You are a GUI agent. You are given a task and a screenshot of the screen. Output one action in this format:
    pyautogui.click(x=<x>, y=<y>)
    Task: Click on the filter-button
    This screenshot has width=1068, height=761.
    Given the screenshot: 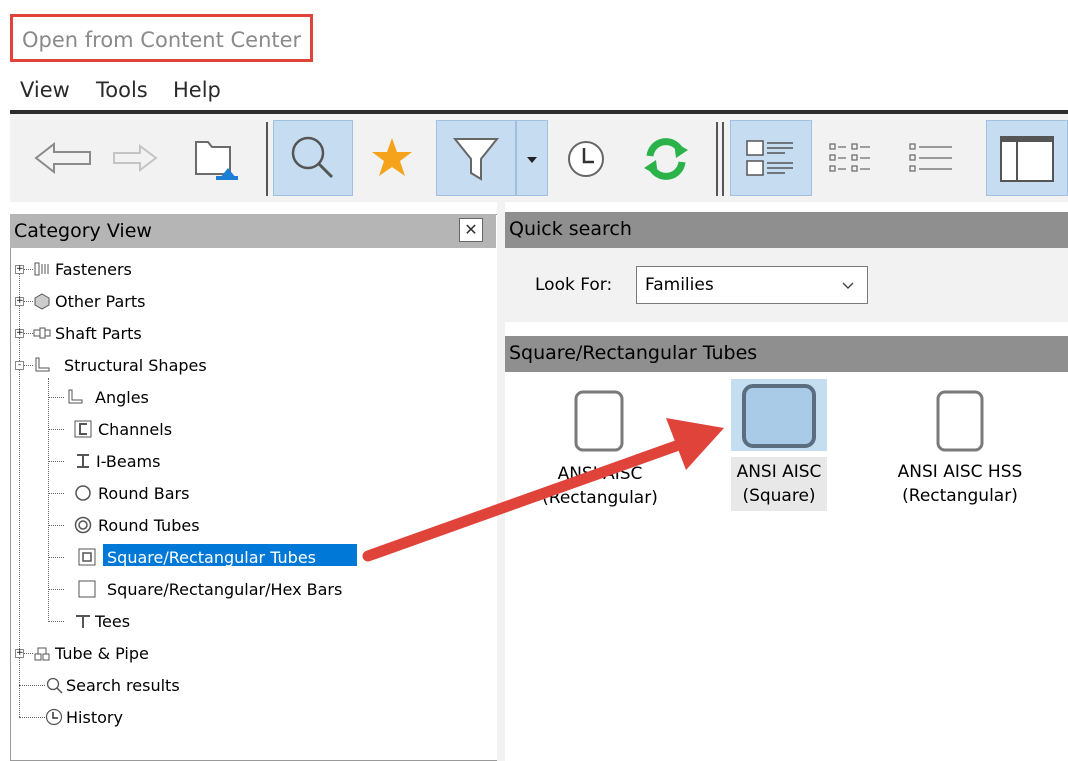 What is the action you would take?
    pyautogui.click(x=476, y=158)
    